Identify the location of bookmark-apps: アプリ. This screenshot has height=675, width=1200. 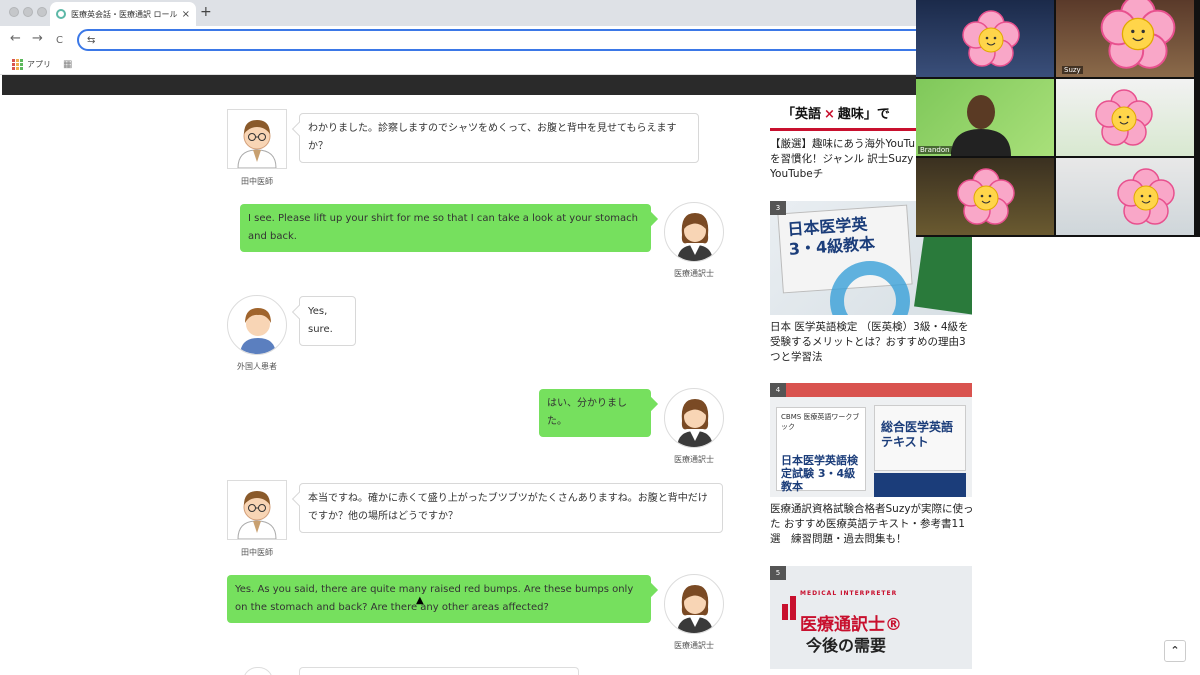
(39, 64).